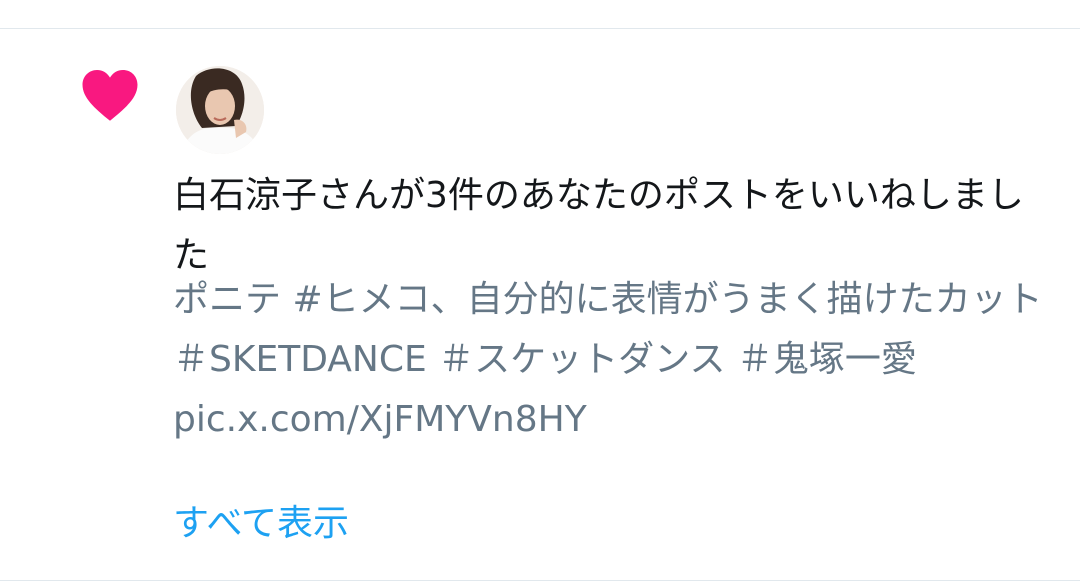 The width and height of the screenshot is (1080, 588). Describe the element at coordinates (598, 225) in the screenshot. I see `notification-message: 白石涼子さんが3件のあなたのポストをいいねしました` at that location.